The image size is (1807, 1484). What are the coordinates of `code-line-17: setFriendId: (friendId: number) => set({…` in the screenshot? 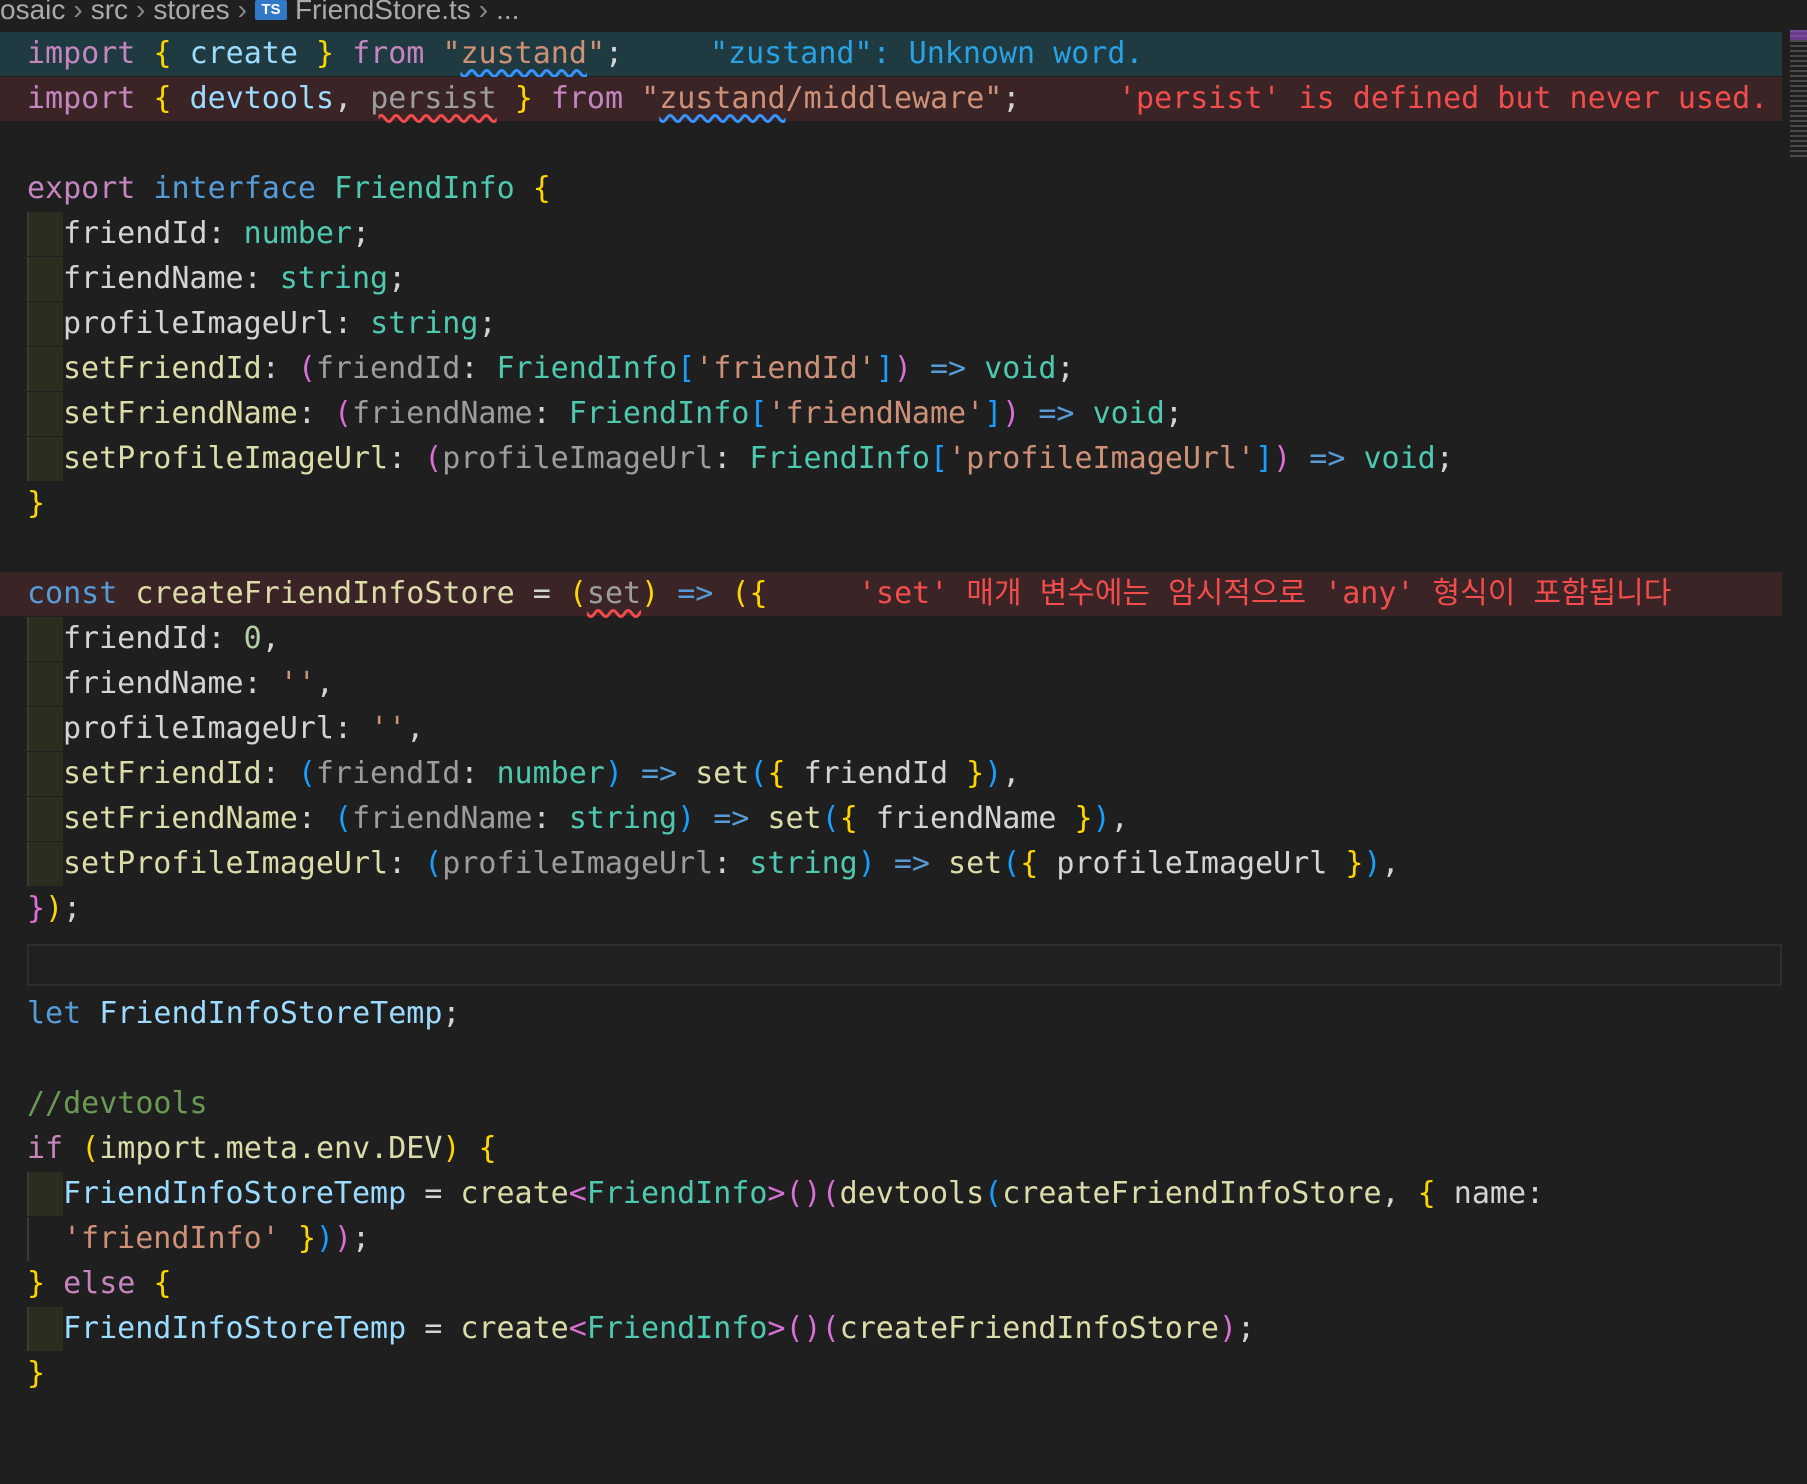 It's located at (891, 774).